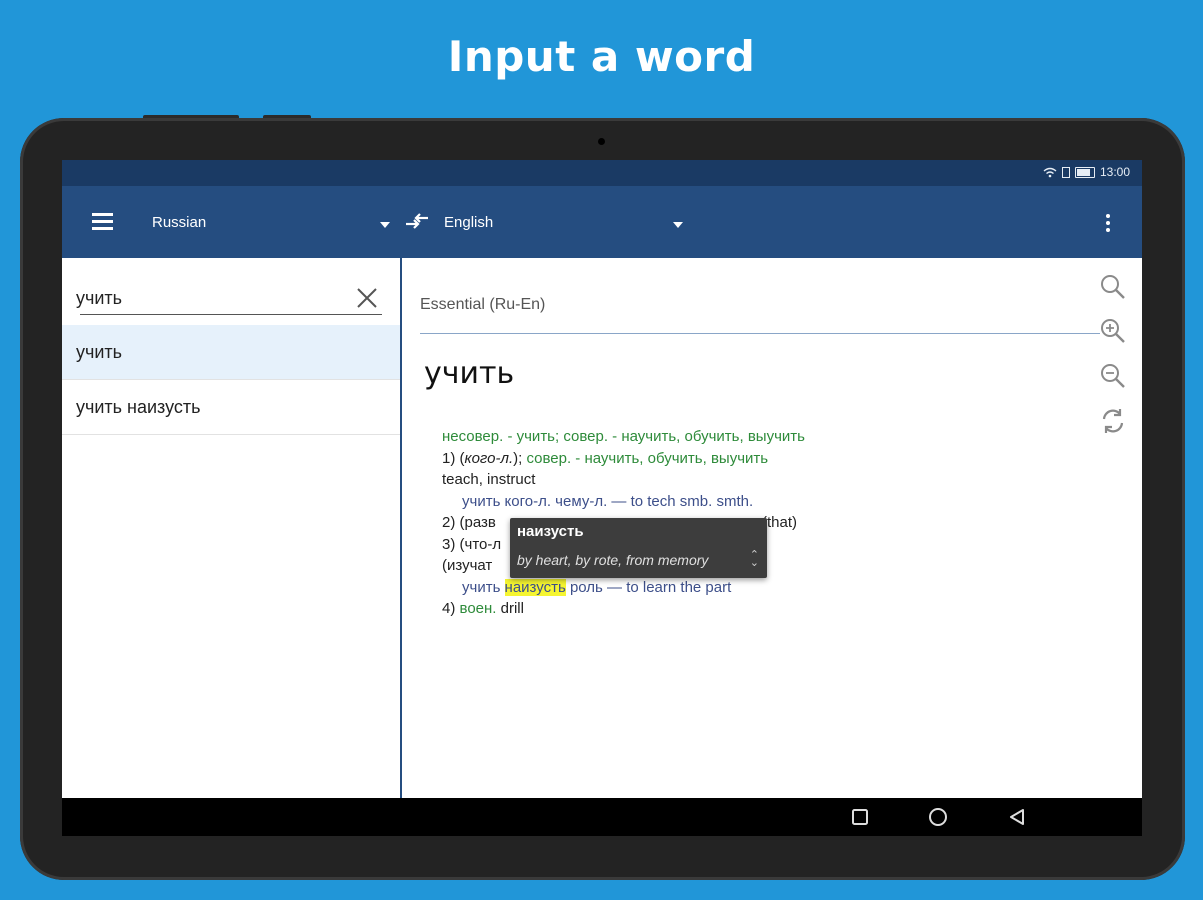 This screenshot has height=900, width=1203. What do you see at coordinates (613, 560) in the screenshot?
I see `popup-translation: by heart, by rote, from memory` at bounding box center [613, 560].